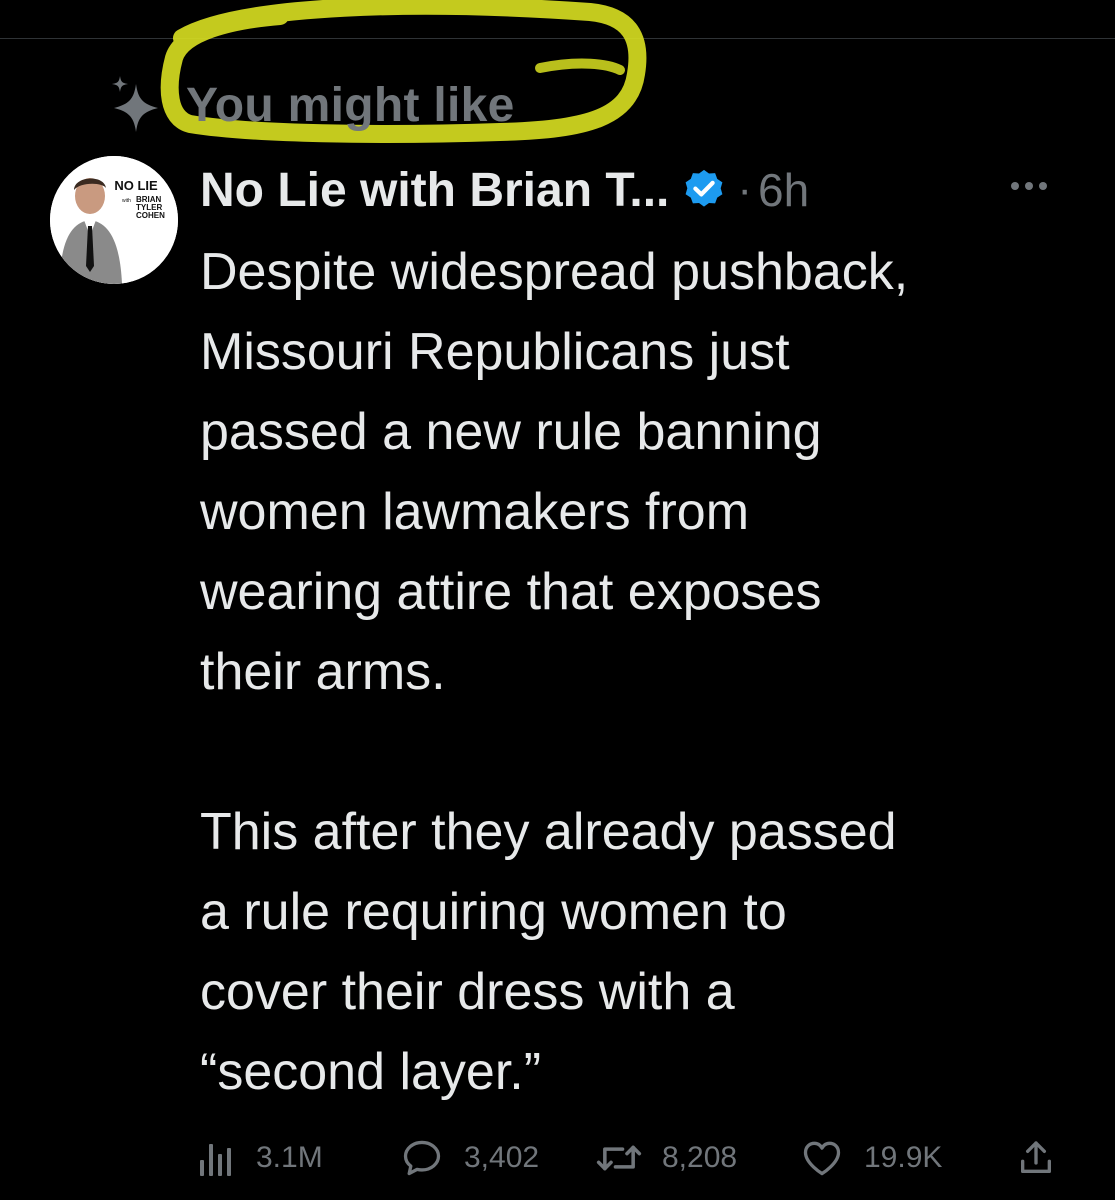  I want to click on tweet-line: wearing attire that exposes, so click(511, 592).